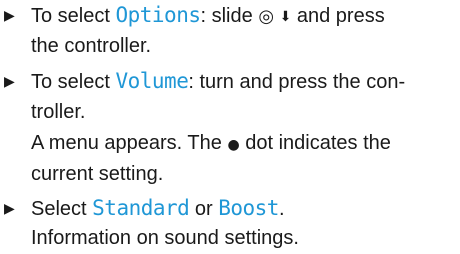 The height and width of the screenshot is (254, 460). I want to click on result-text-part: A menu appears. The, so click(129, 143).